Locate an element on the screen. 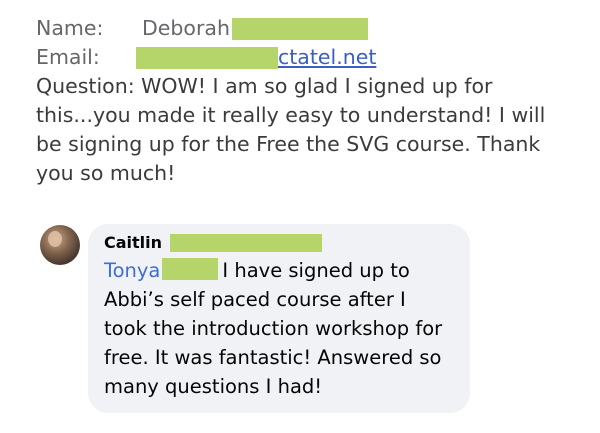 The image size is (600, 433). comment-author-row: Caitlin is located at coordinates (274, 243).